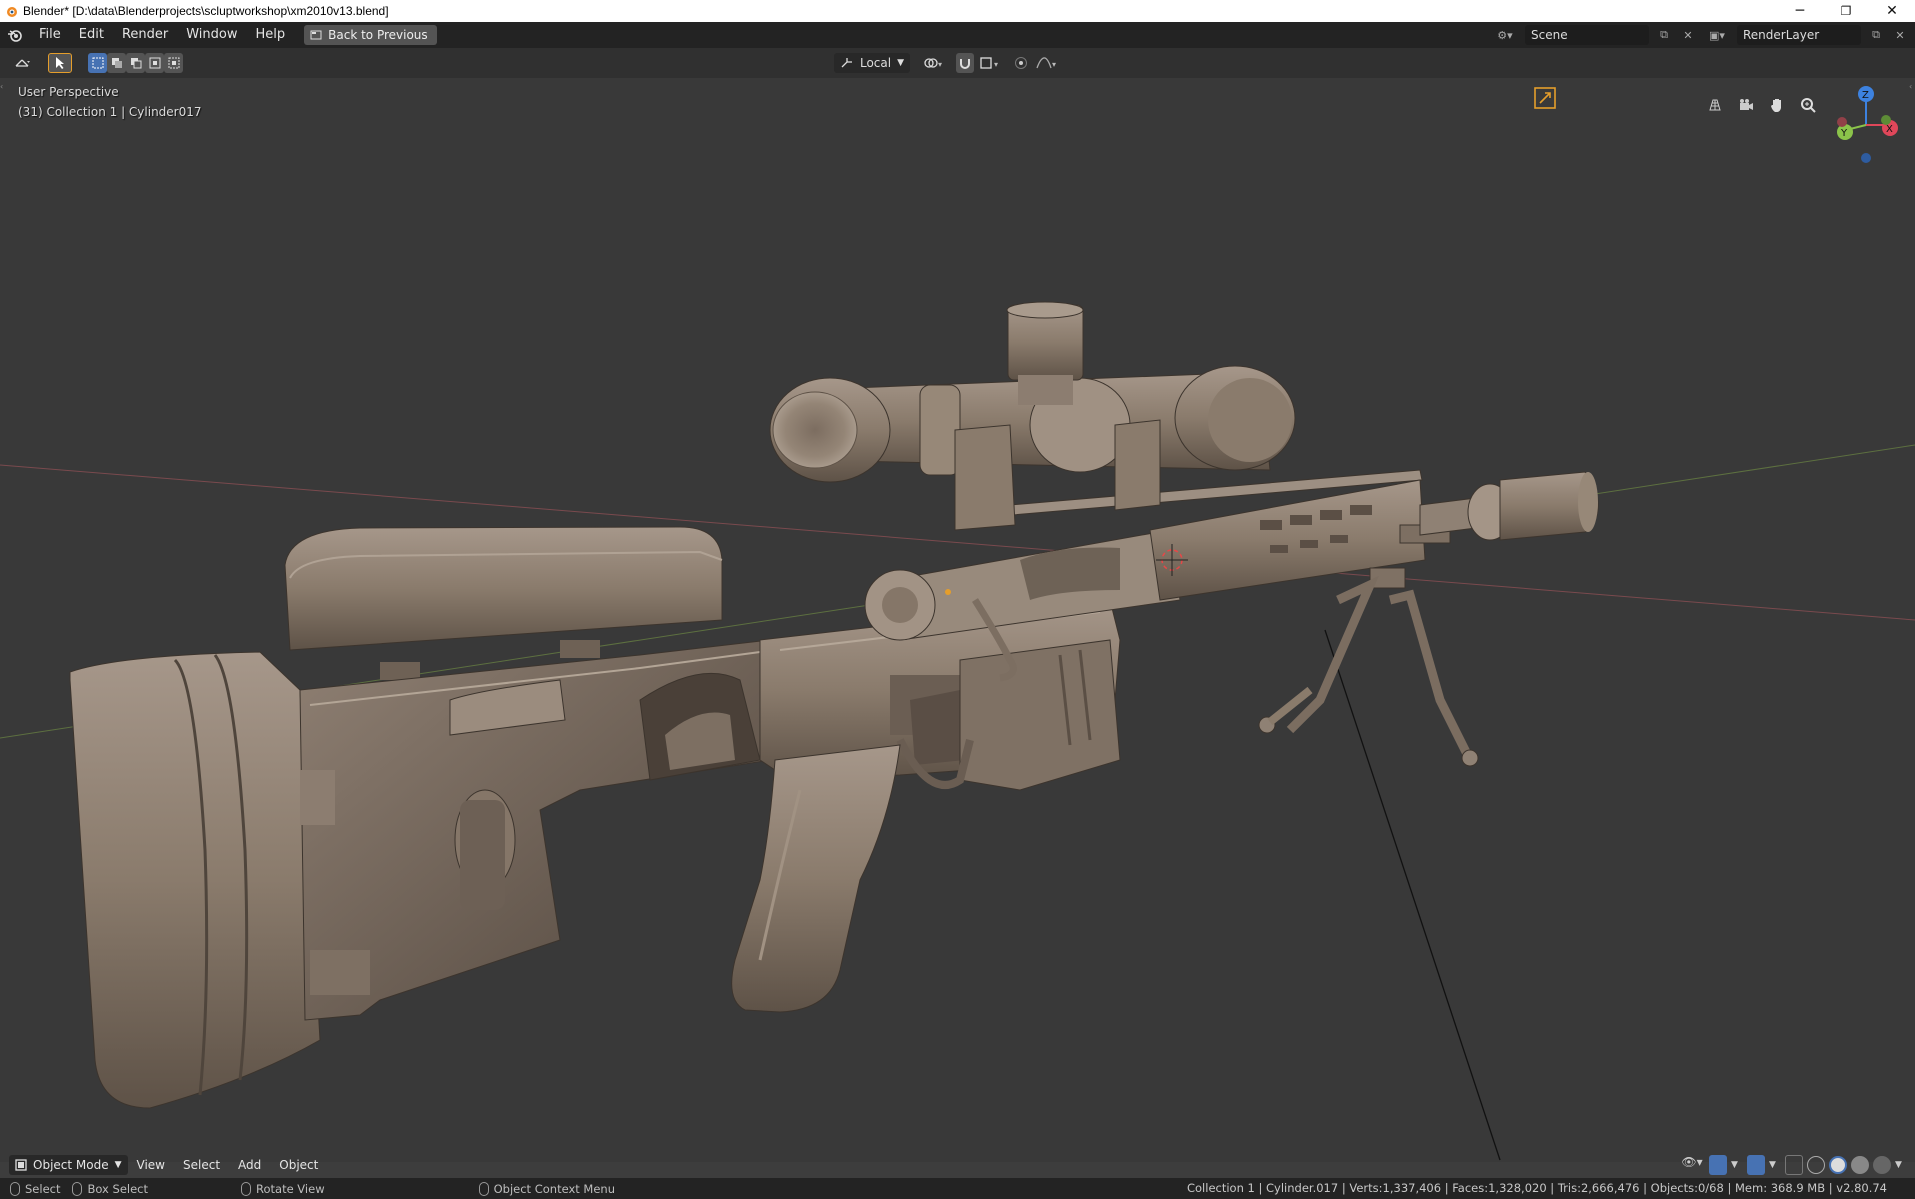 The width and height of the screenshot is (1915, 1199). I want to click on select-tool-button, so click(60, 63).